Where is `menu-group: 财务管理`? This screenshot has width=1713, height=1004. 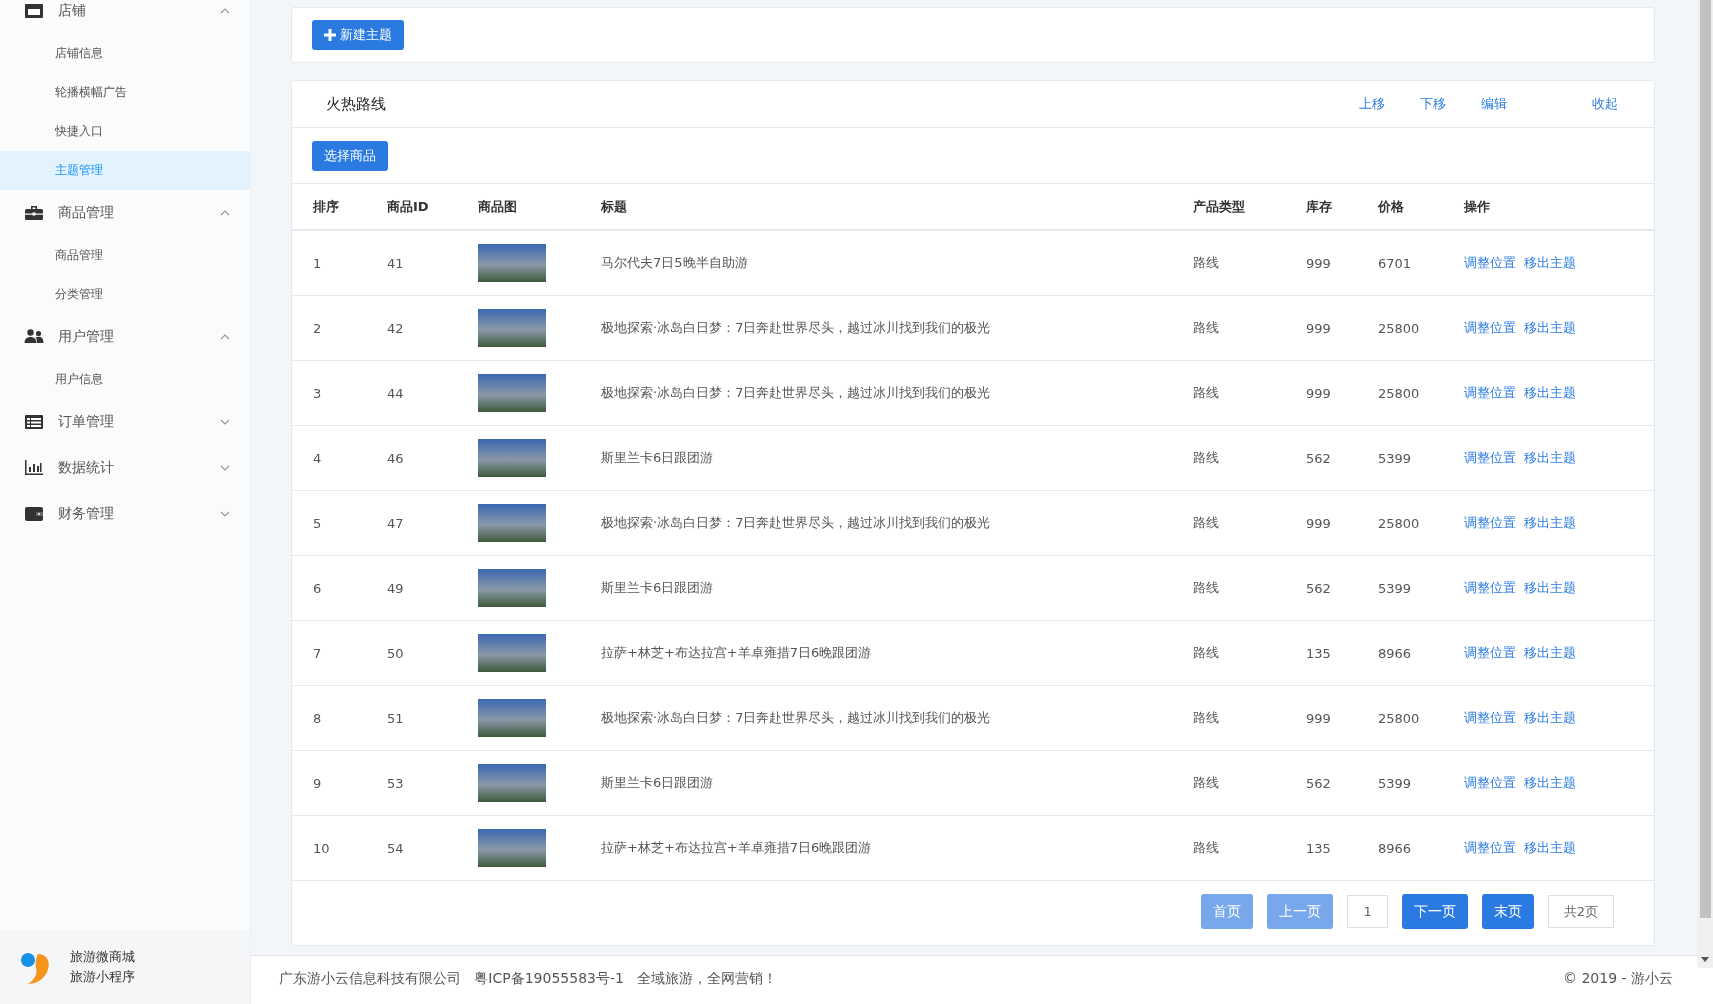 menu-group: 财务管理 is located at coordinates (139, 514).